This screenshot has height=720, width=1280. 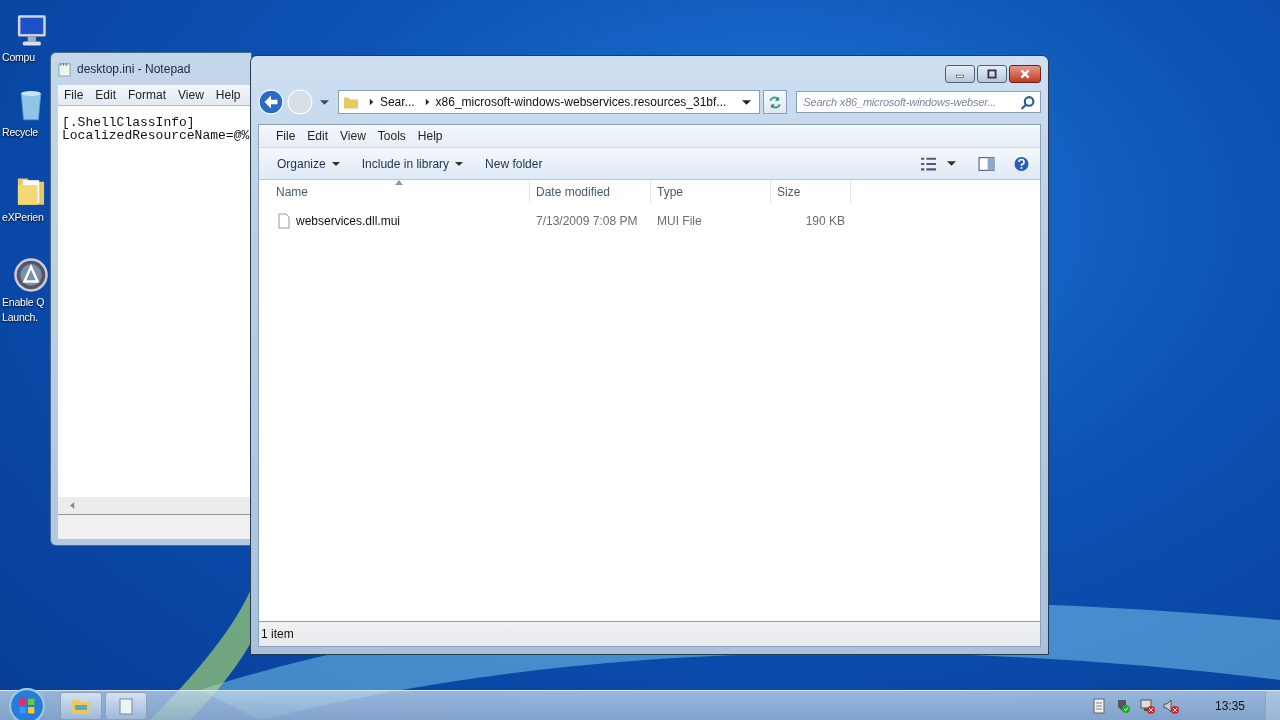 What do you see at coordinates (590, 192) in the screenshot?
I see `column-header: Date modified` at bounding box center [590, 192].